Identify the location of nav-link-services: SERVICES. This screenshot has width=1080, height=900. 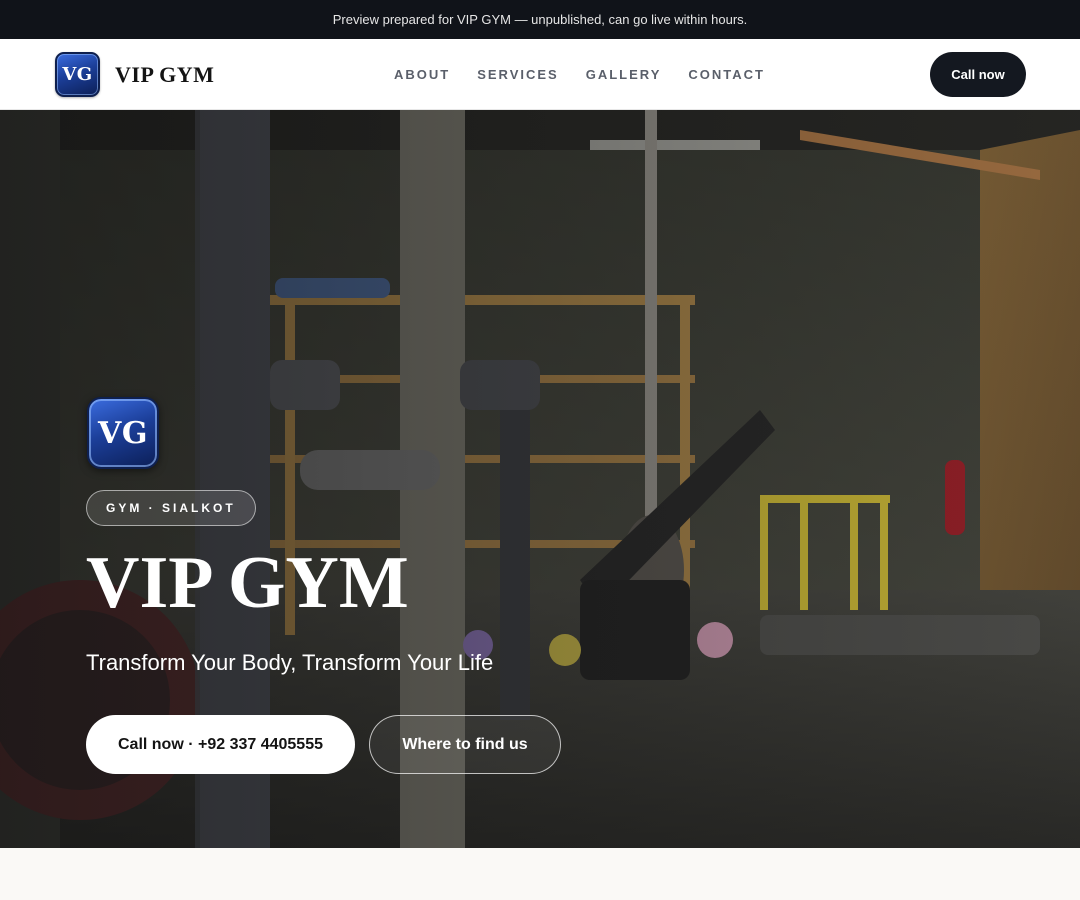
(518, 74).